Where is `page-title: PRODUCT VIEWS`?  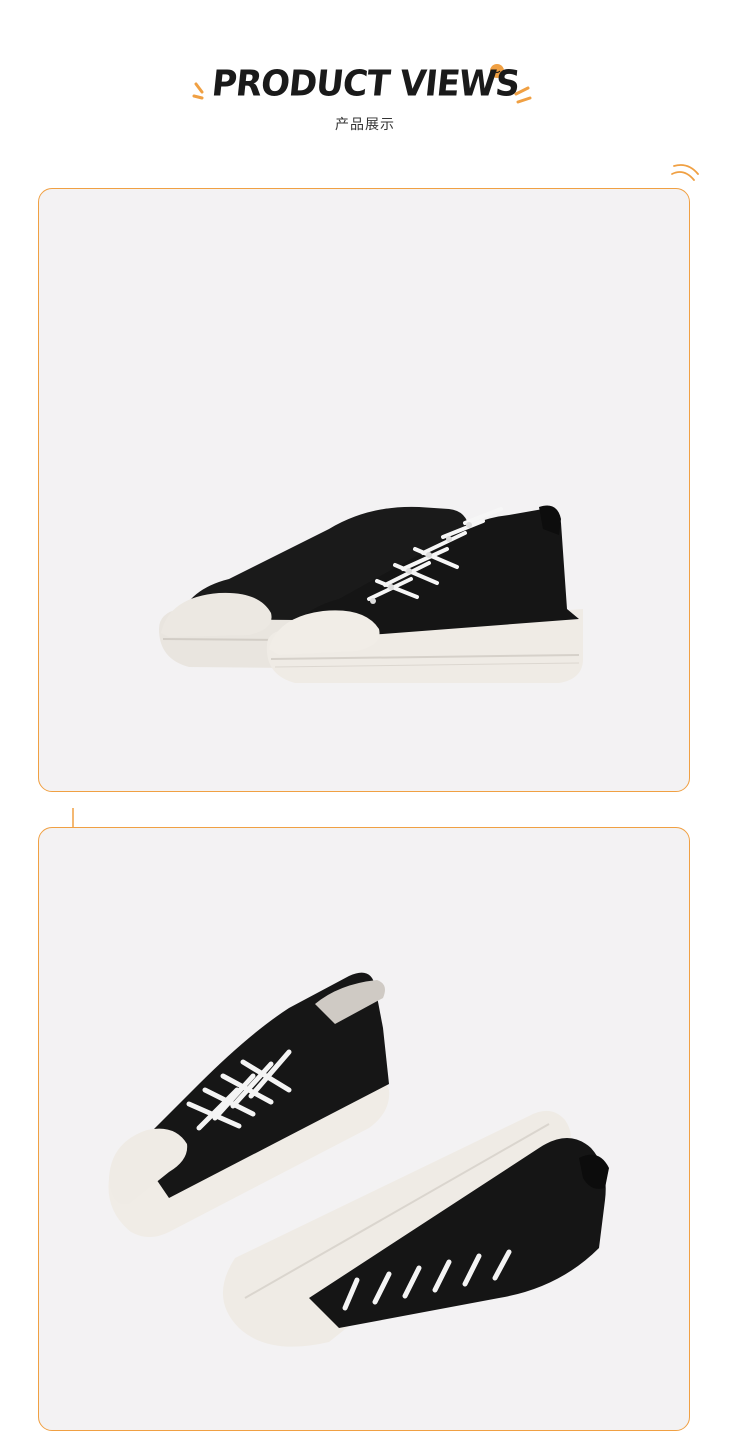
page-title: PRODUCT VIEWS is located at coordinates (365, 84).